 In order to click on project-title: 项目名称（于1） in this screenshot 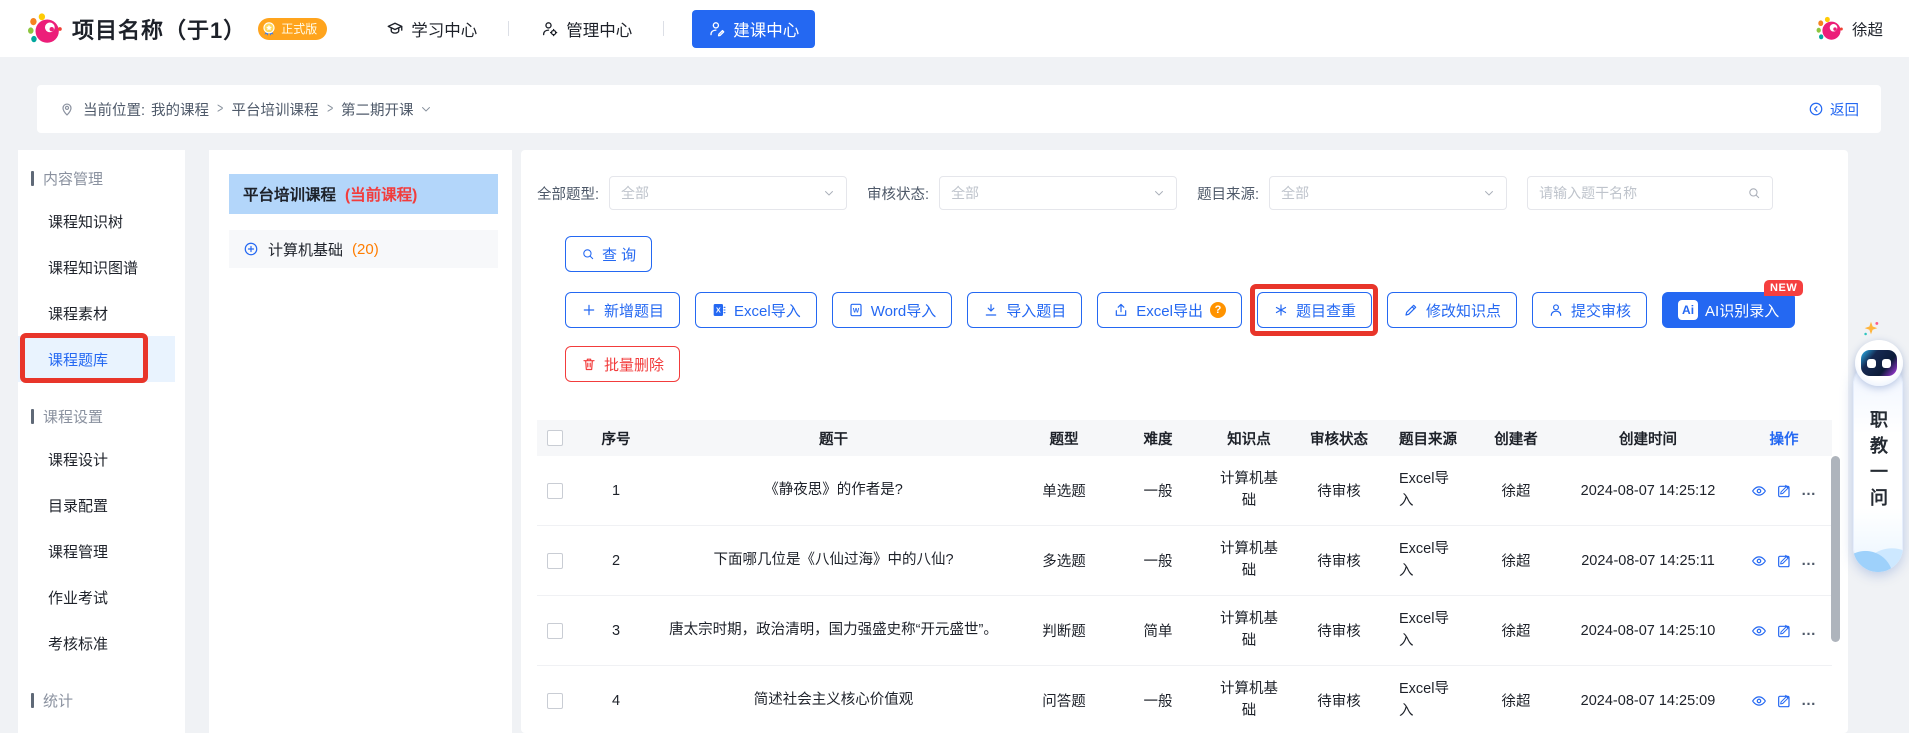, I will do `click(159, 30)`.